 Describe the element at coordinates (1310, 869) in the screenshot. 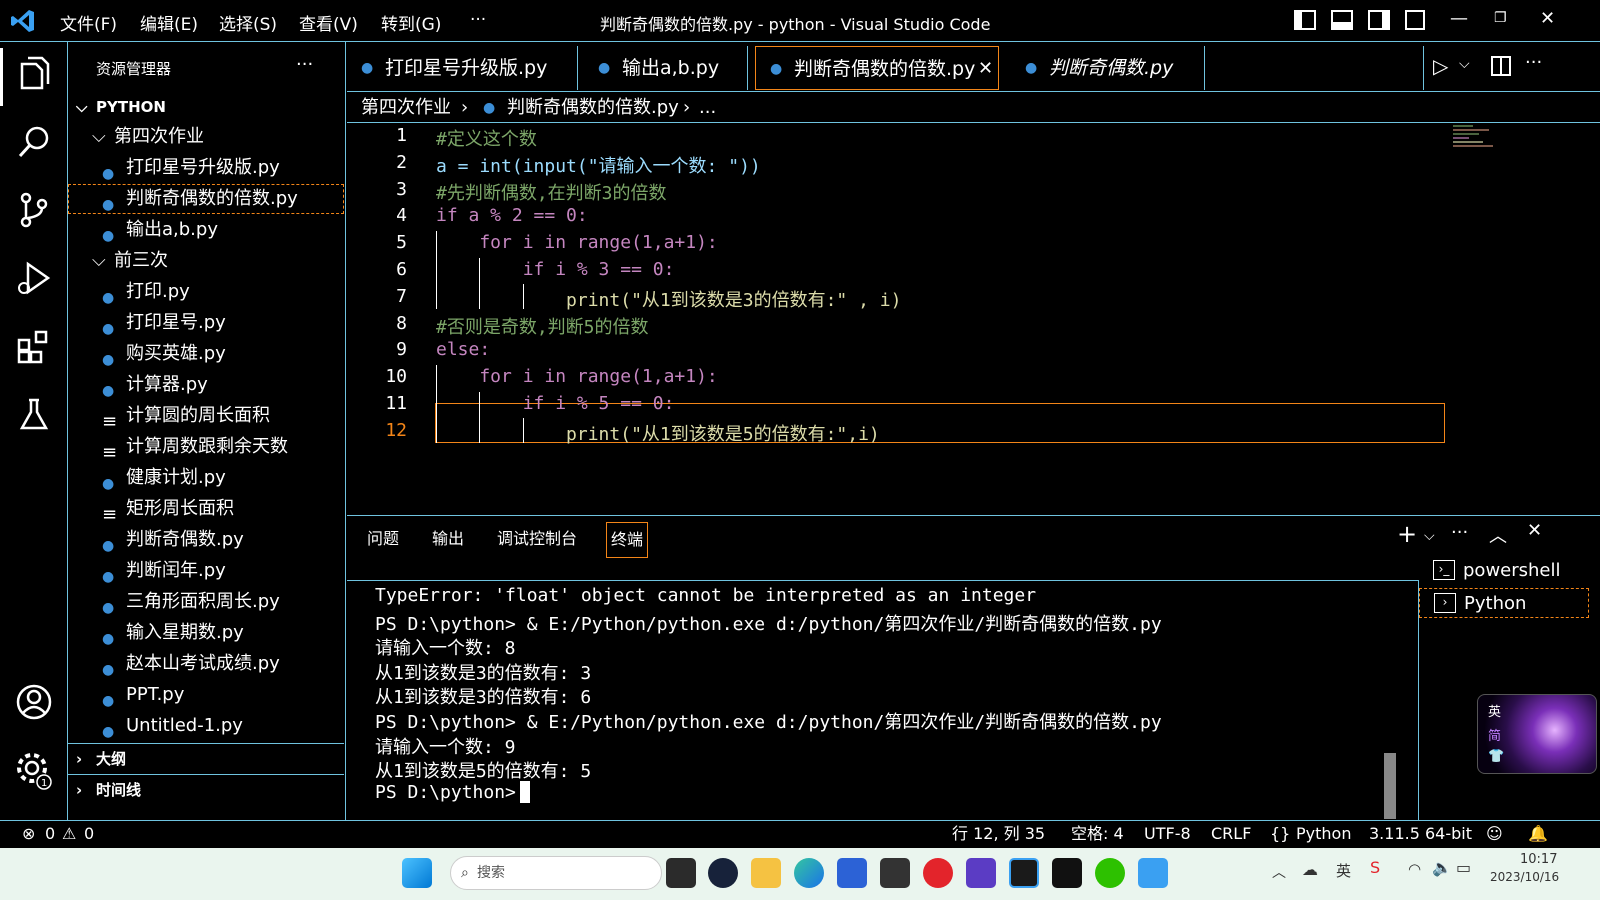

I see `onedrive-icon: ☁` at that location.